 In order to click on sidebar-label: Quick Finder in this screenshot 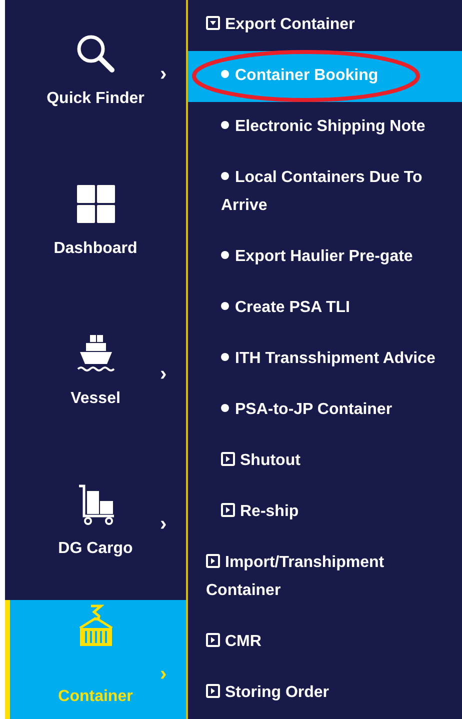, I will do `click(95, 99)`.